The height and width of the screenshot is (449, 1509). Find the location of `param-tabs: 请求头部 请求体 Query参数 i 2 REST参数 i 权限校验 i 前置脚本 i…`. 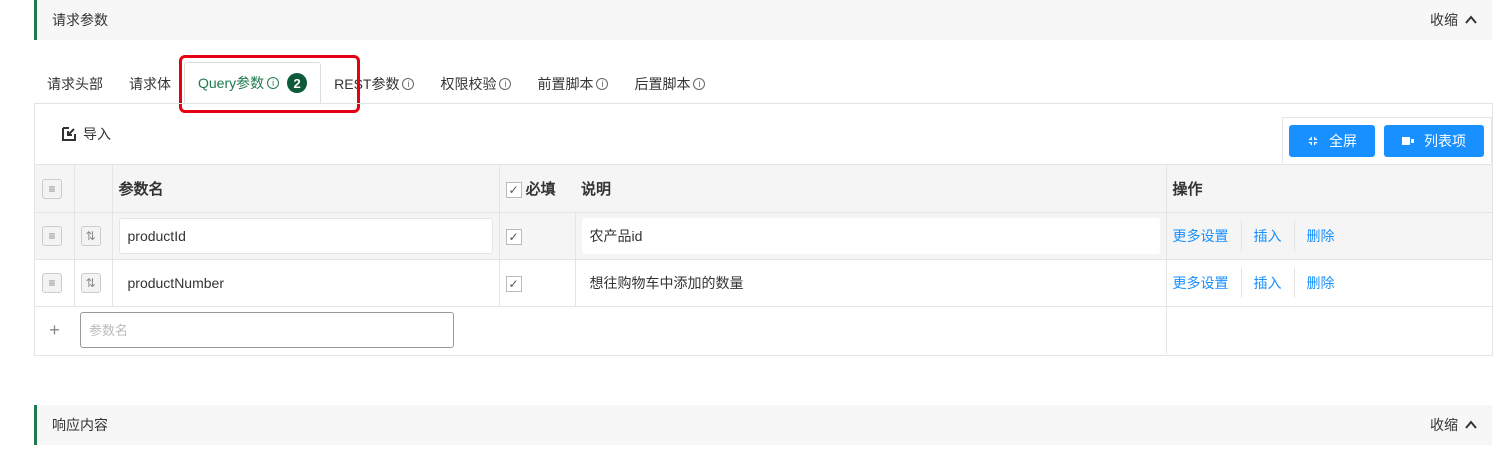

param-tabs: 请求头部 请求体 Query参数 i 2 REST参数 i 权限校验 i 前置脚本 i… is located at coordinates (376, 83).